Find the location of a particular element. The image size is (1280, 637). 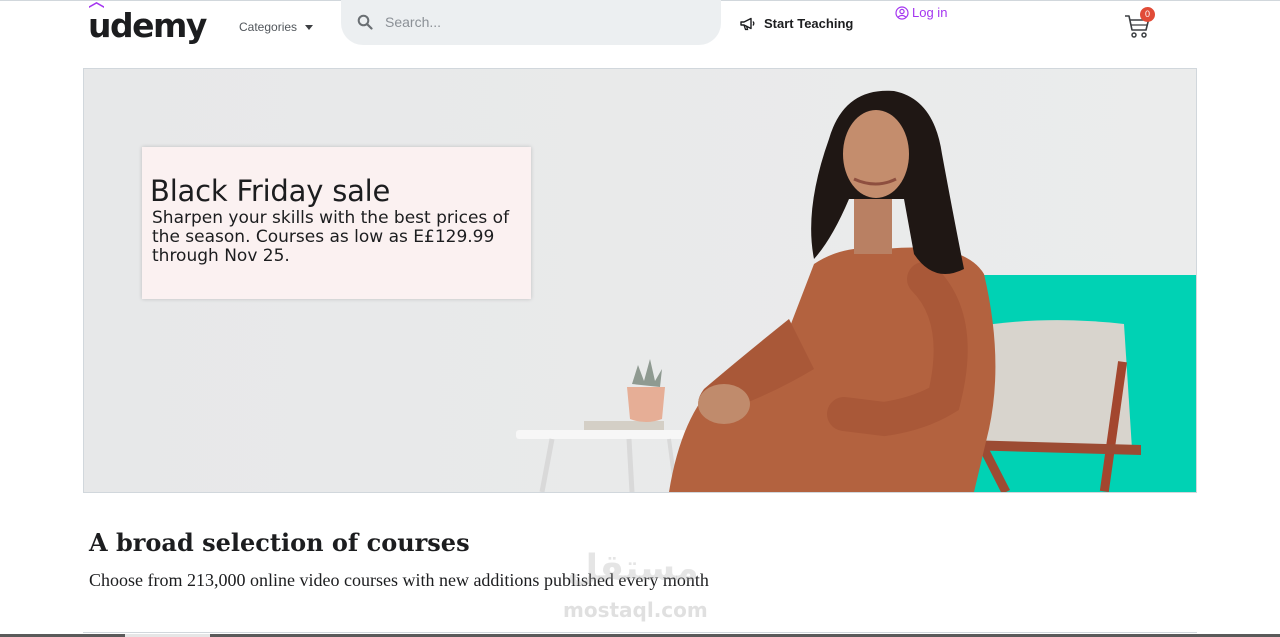

megaphone-icon is located at coordinates (747, 23).